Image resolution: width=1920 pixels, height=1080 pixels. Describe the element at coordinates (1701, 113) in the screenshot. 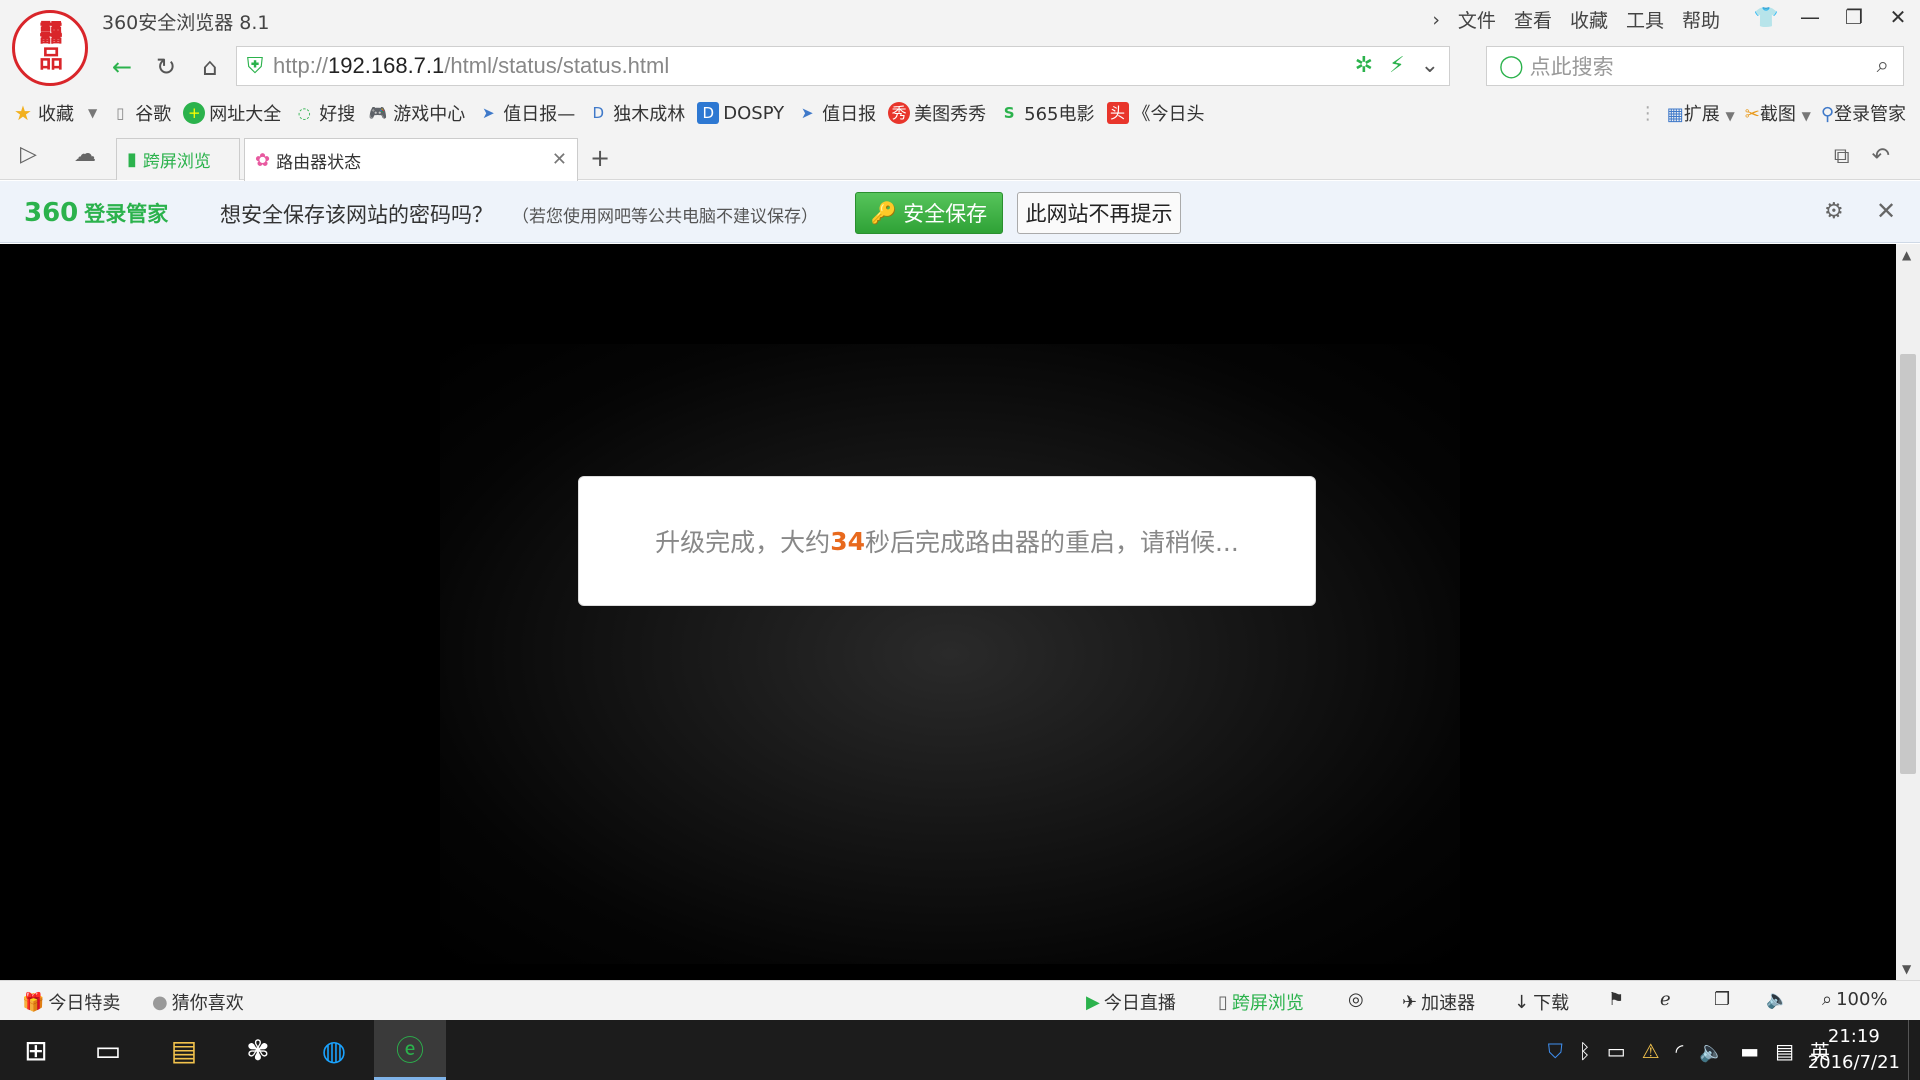

I see `extensions-button: ▦扩展 ▼` at that location.